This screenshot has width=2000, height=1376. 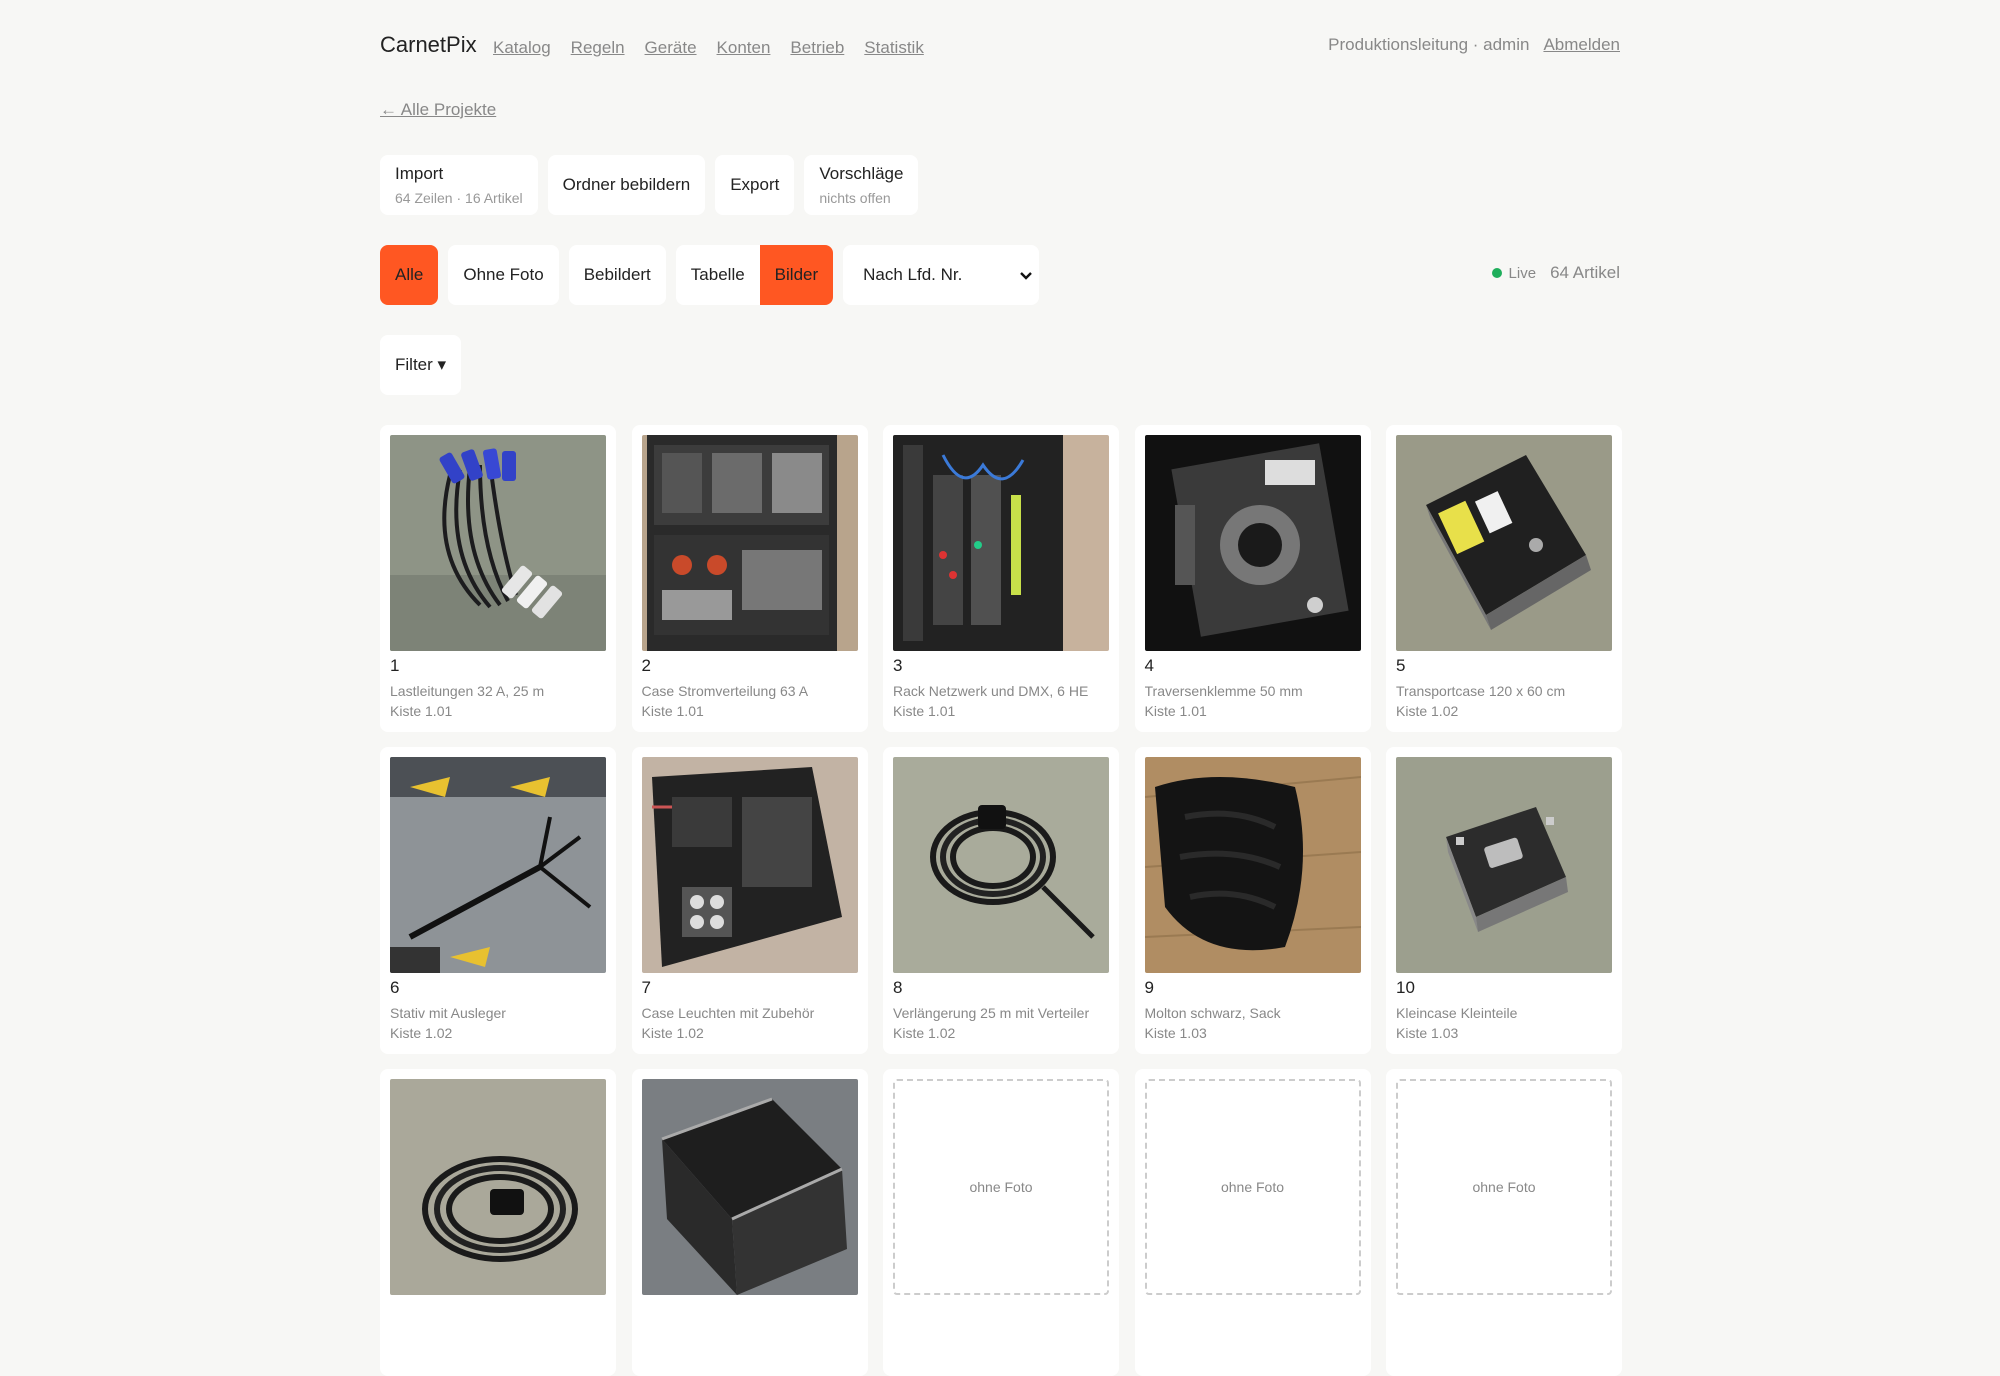 I want to click on item-card: 10 Kleincase Kleinteile Kiste 1.03, so click(x=1504, y=900).